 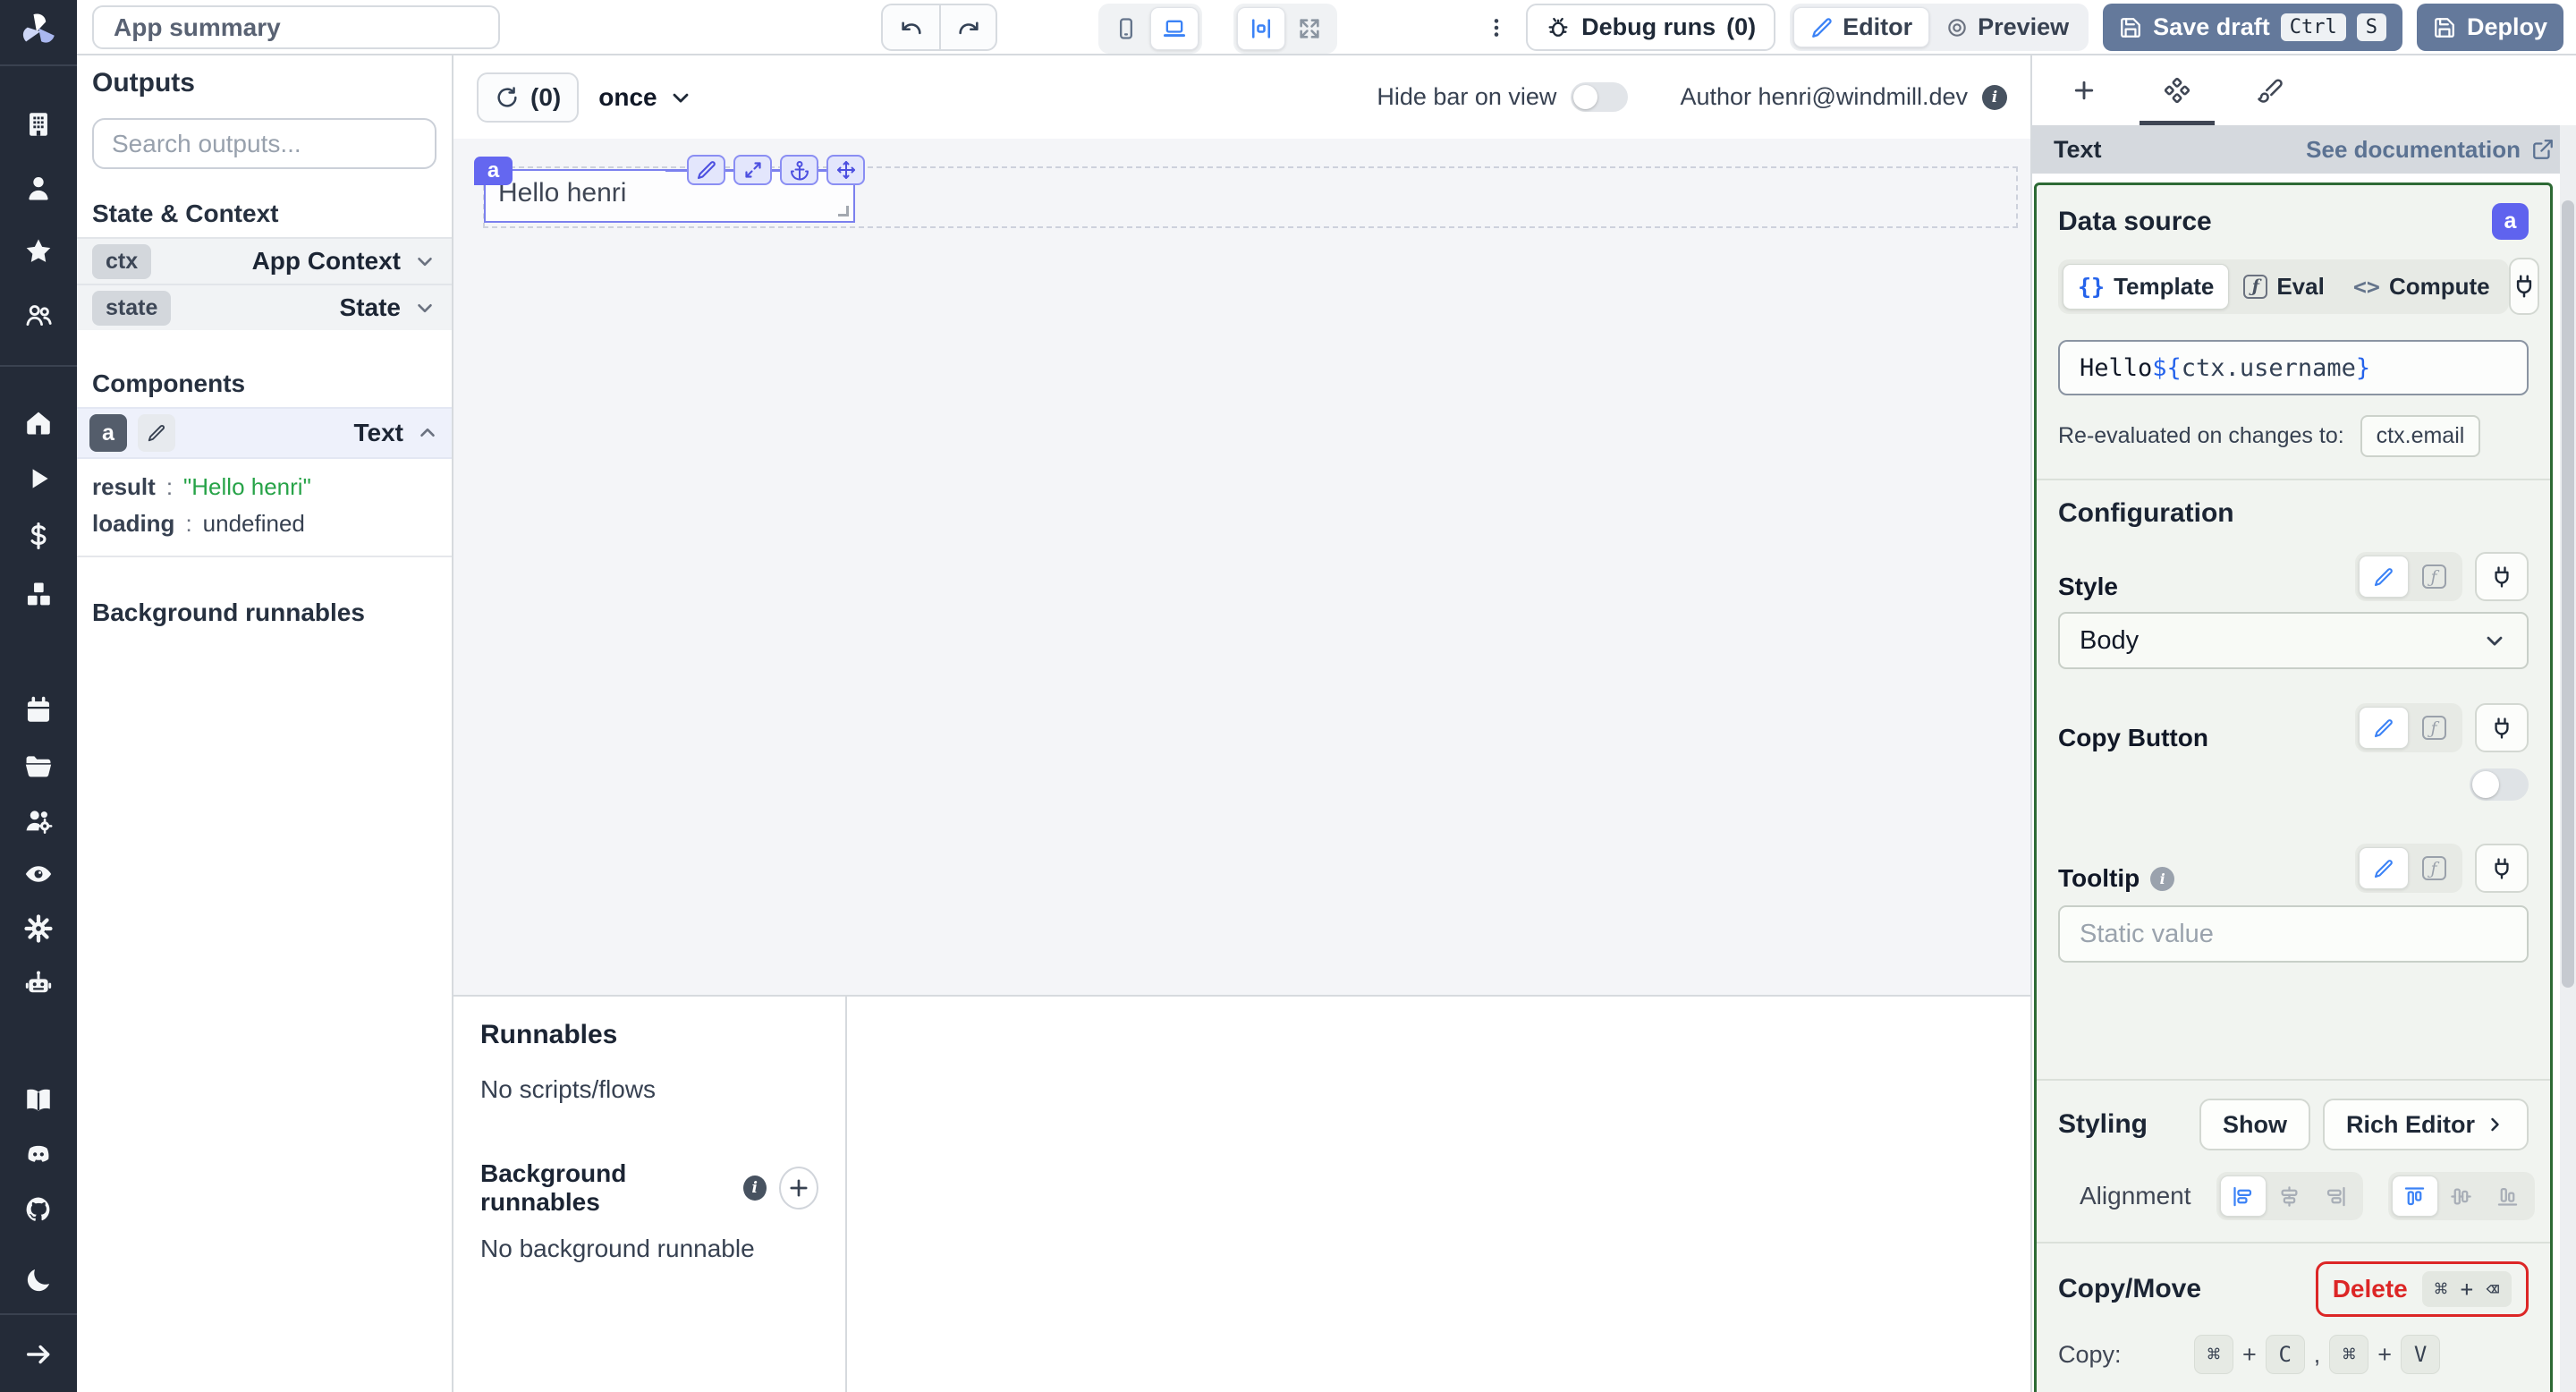 What do you see at coordinates (2425, 1124) in the screenshot?
I see `rich-editor-button: Rich Editor` at bounding box center [2425, 1124].